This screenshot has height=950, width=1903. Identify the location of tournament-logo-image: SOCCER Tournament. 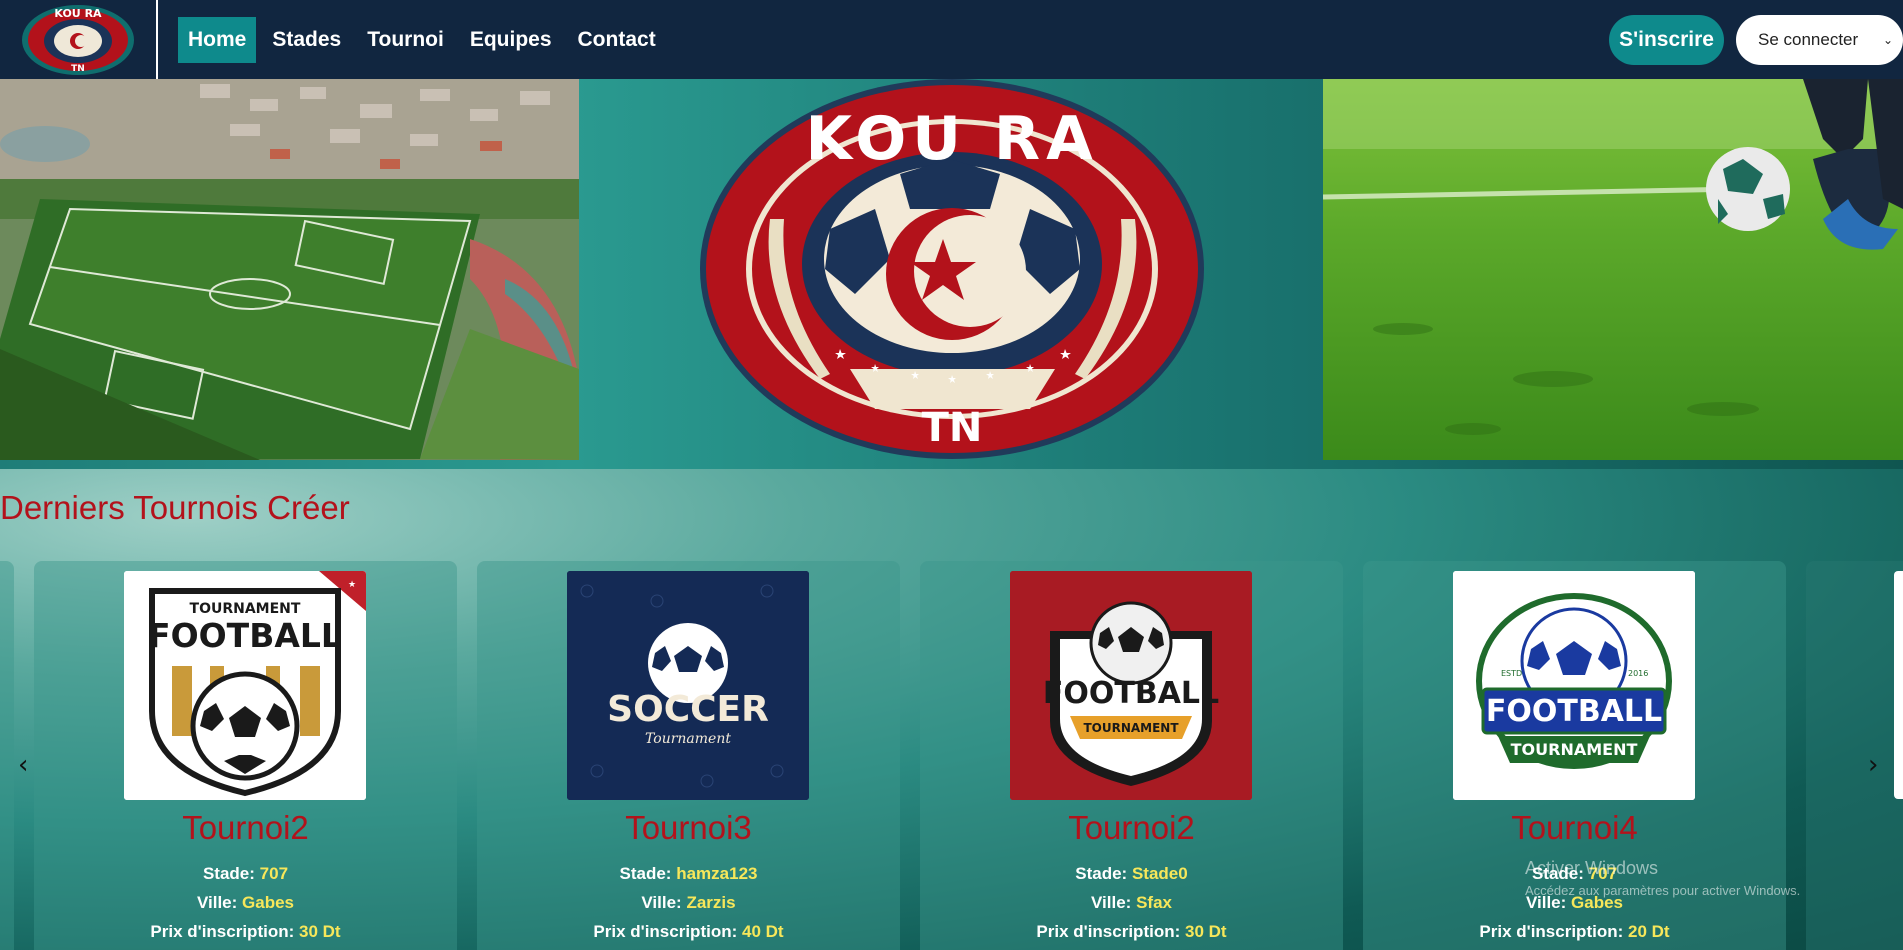
(688, 685).